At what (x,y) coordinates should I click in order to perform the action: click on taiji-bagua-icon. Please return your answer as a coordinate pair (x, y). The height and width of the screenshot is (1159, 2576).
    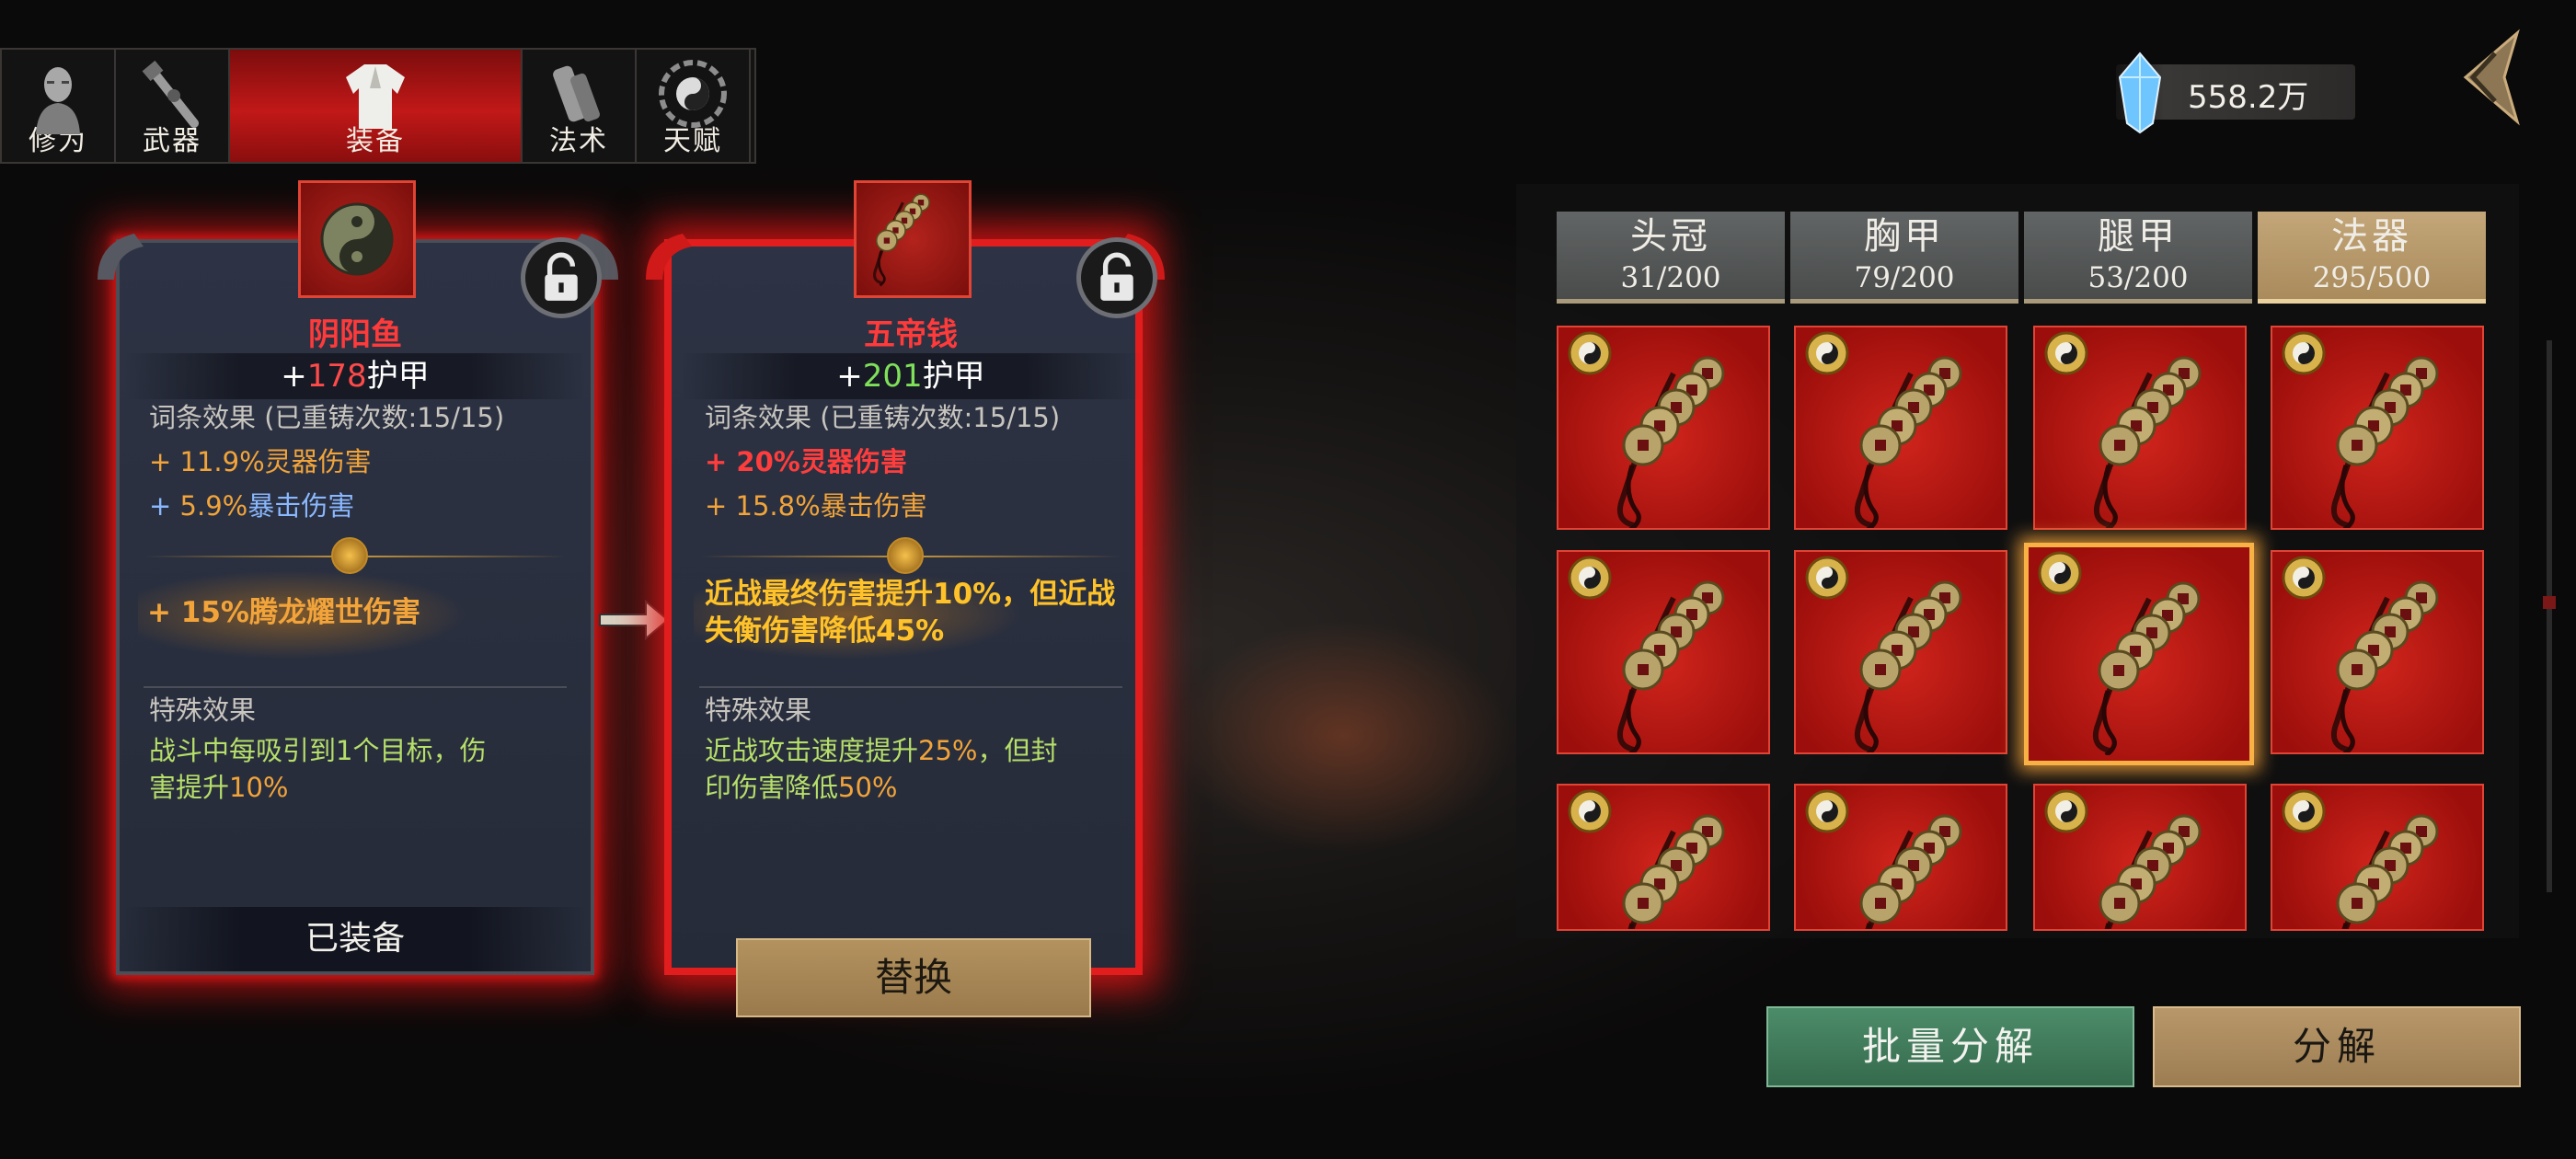
    Looking at the image, I should click on (693, 94).